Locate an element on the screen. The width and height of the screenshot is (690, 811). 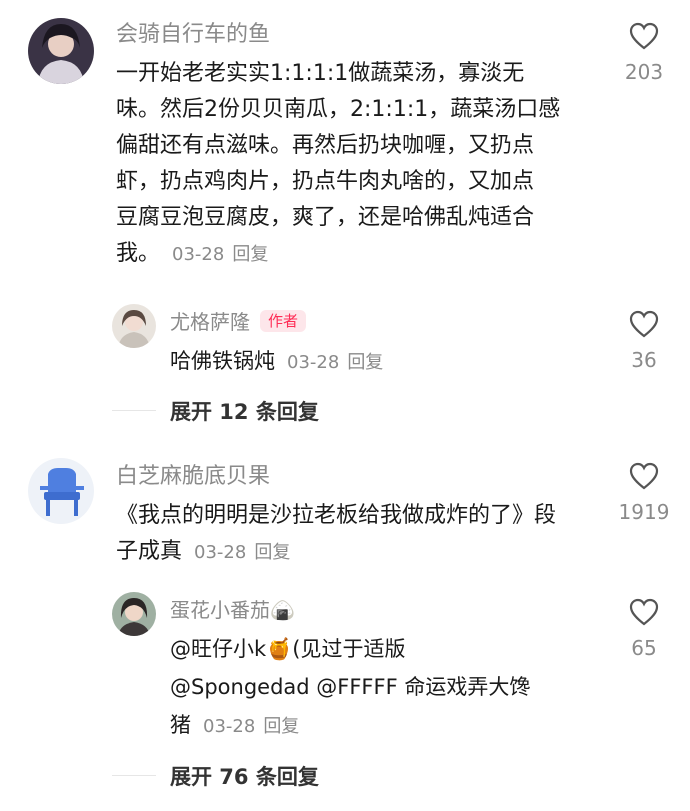
comment-text-line: 偏甜还有点滋味。再然后扔块咖喱，又扔点 is located at coordinates (325, 145).